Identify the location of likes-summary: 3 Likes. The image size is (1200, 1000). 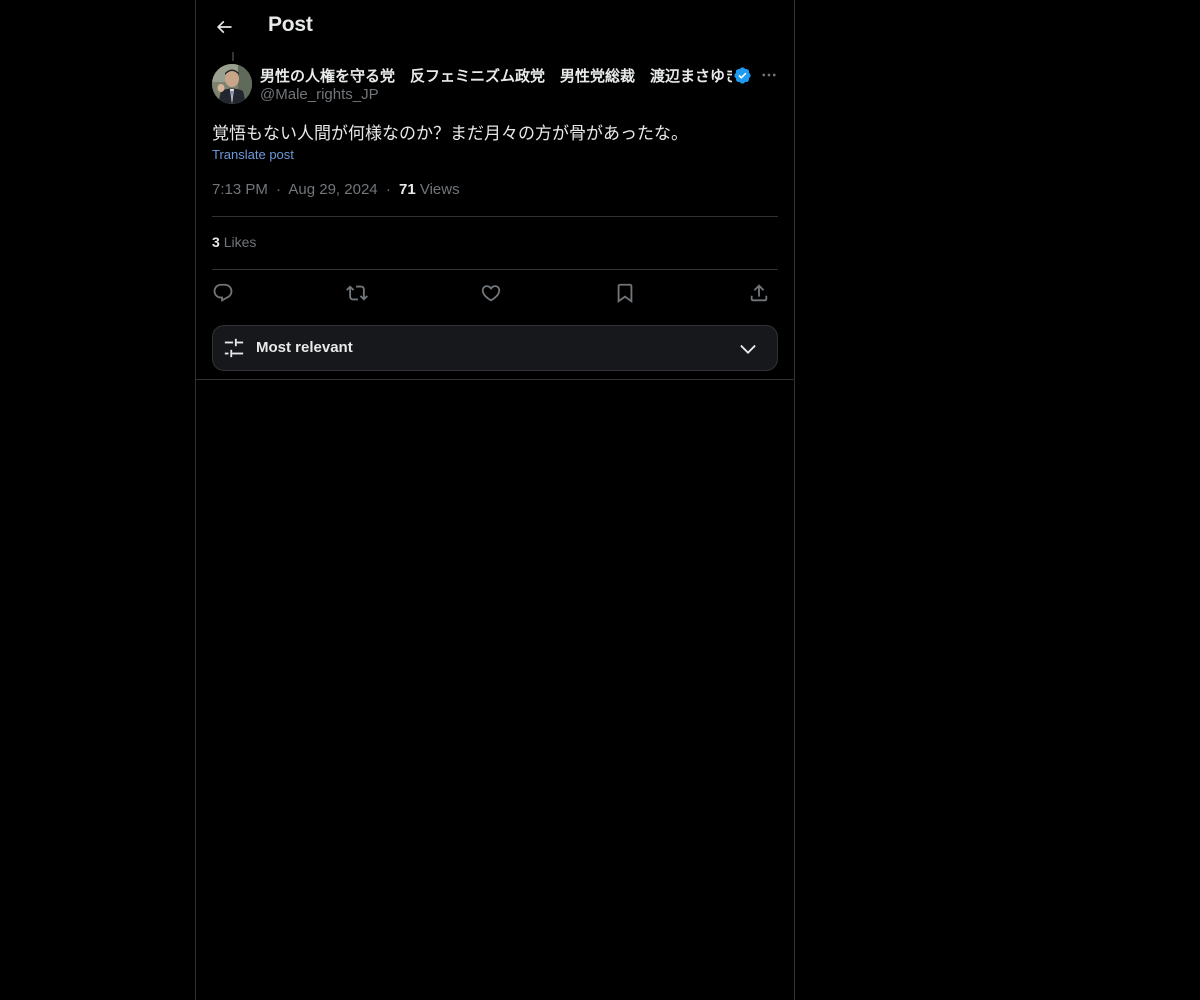
(234, 242).